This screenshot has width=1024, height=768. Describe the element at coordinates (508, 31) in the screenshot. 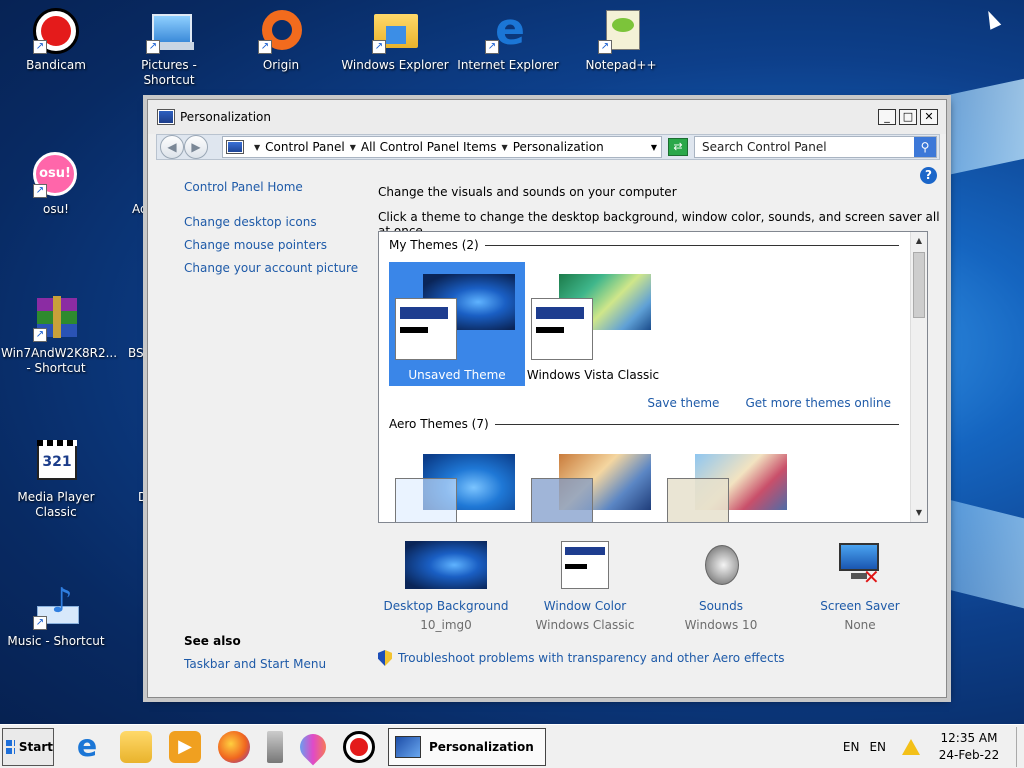

I see `edge-browser-icon: e ↗` at that location.